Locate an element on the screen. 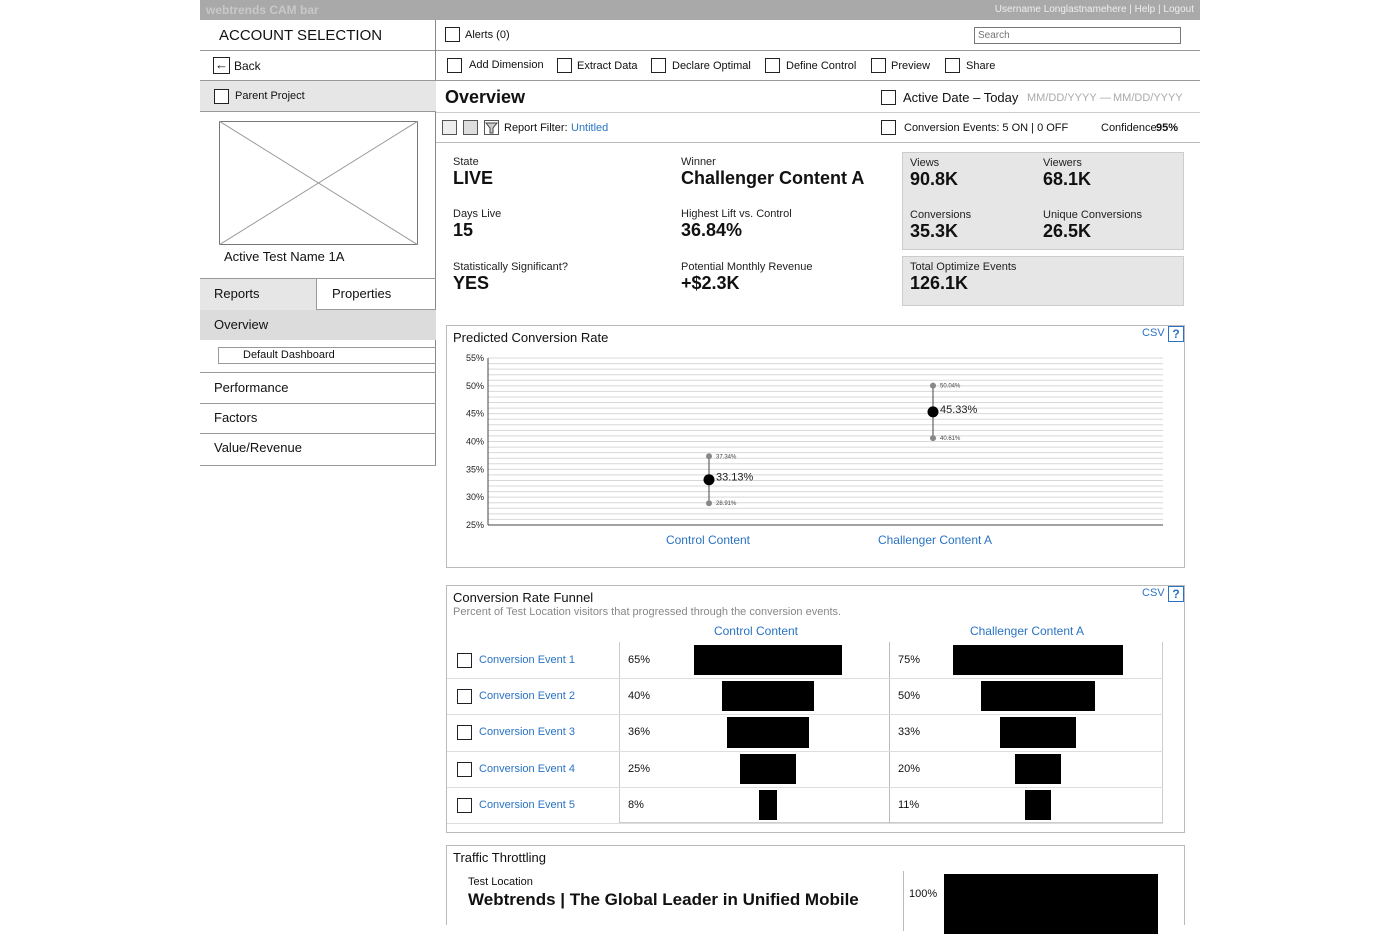 This screenshot has height=934, width=1400. funnel-event-link: Conversion Event 1 is located at coordinates (527, 660).